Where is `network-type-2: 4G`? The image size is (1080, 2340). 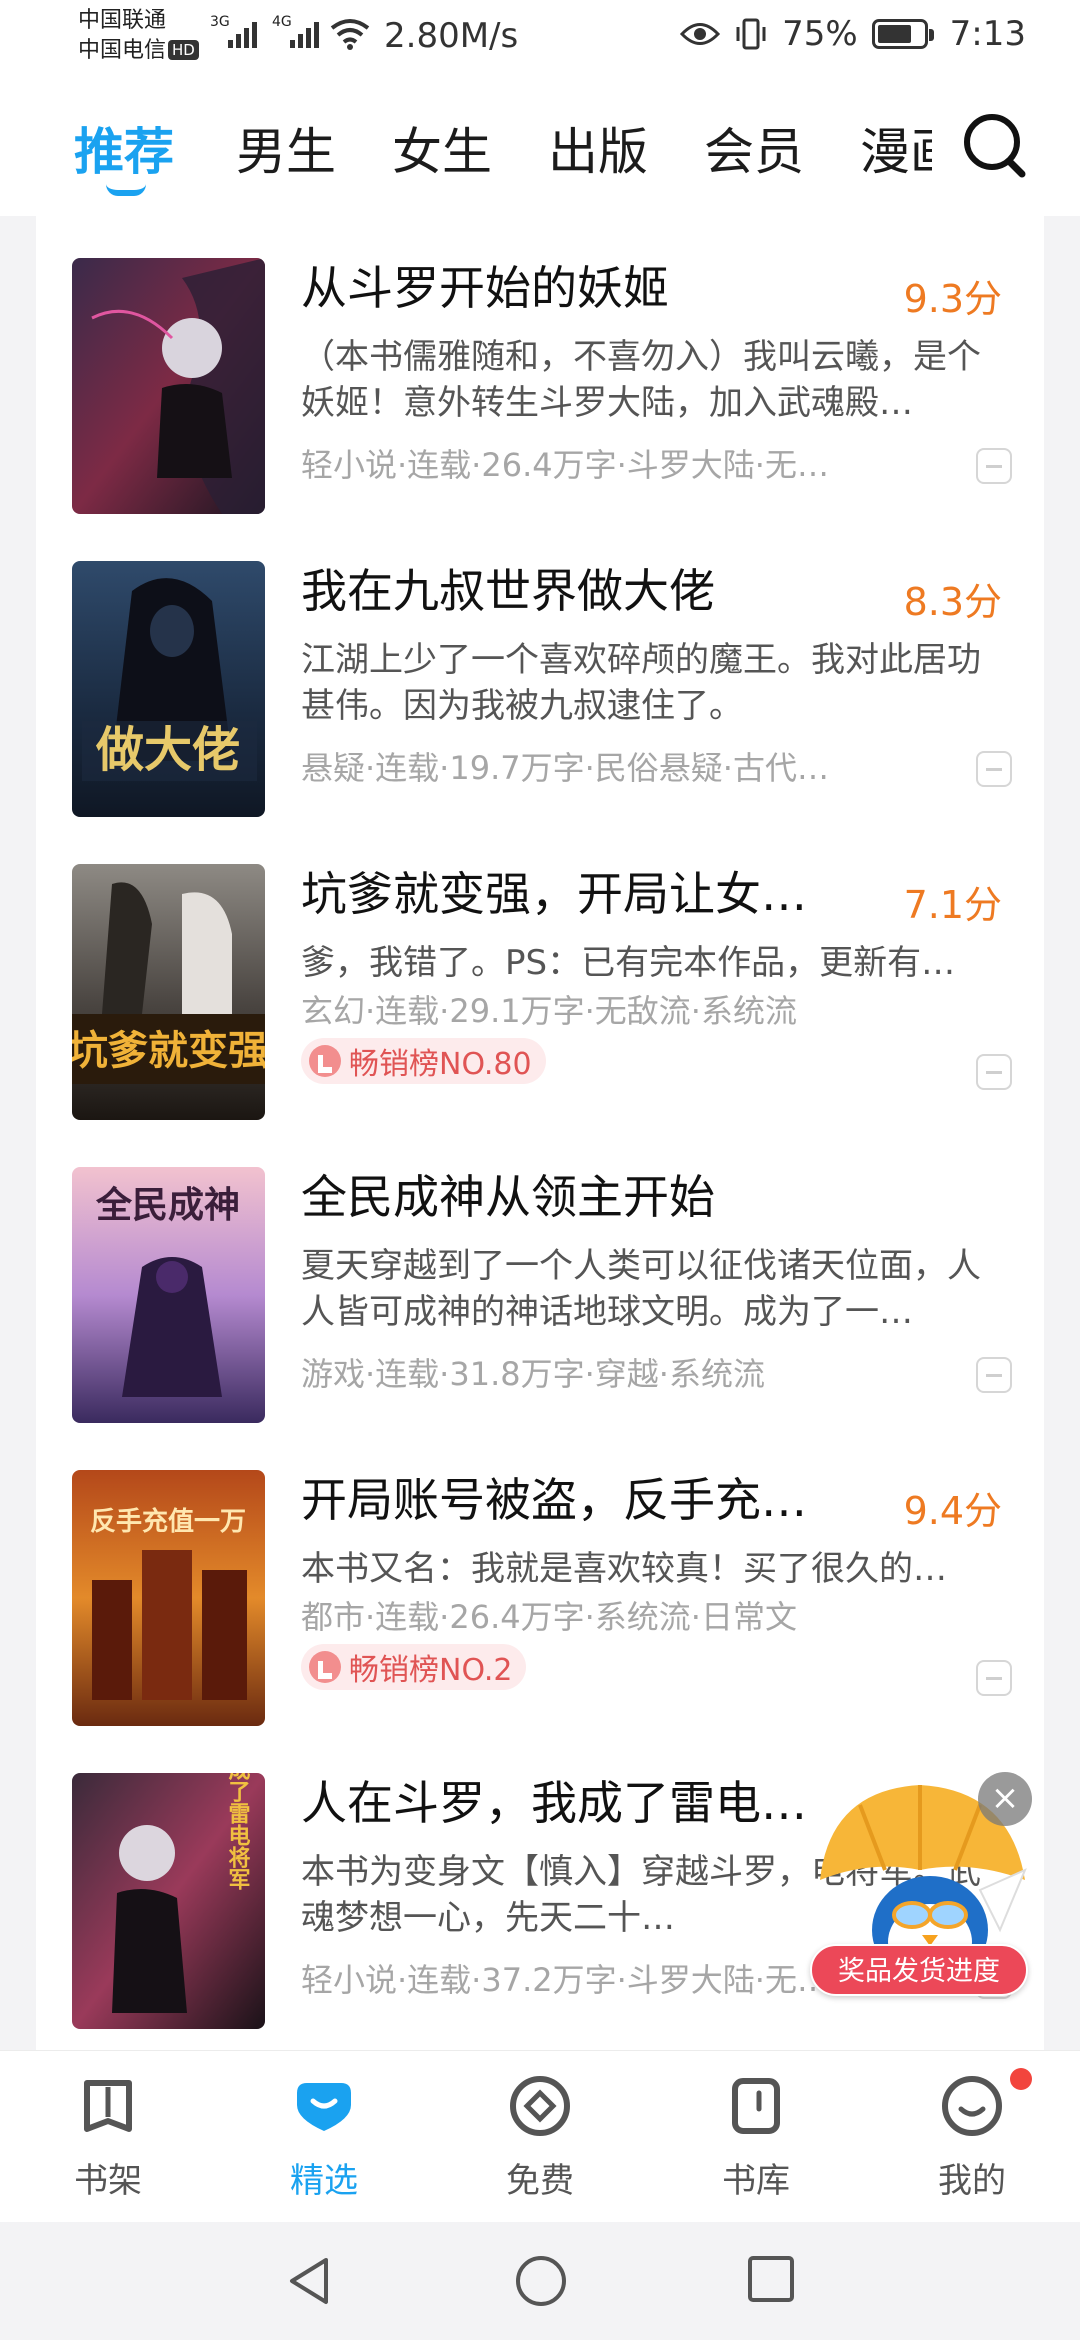 network-type-2: 4G is located at coordinates (282, 22).